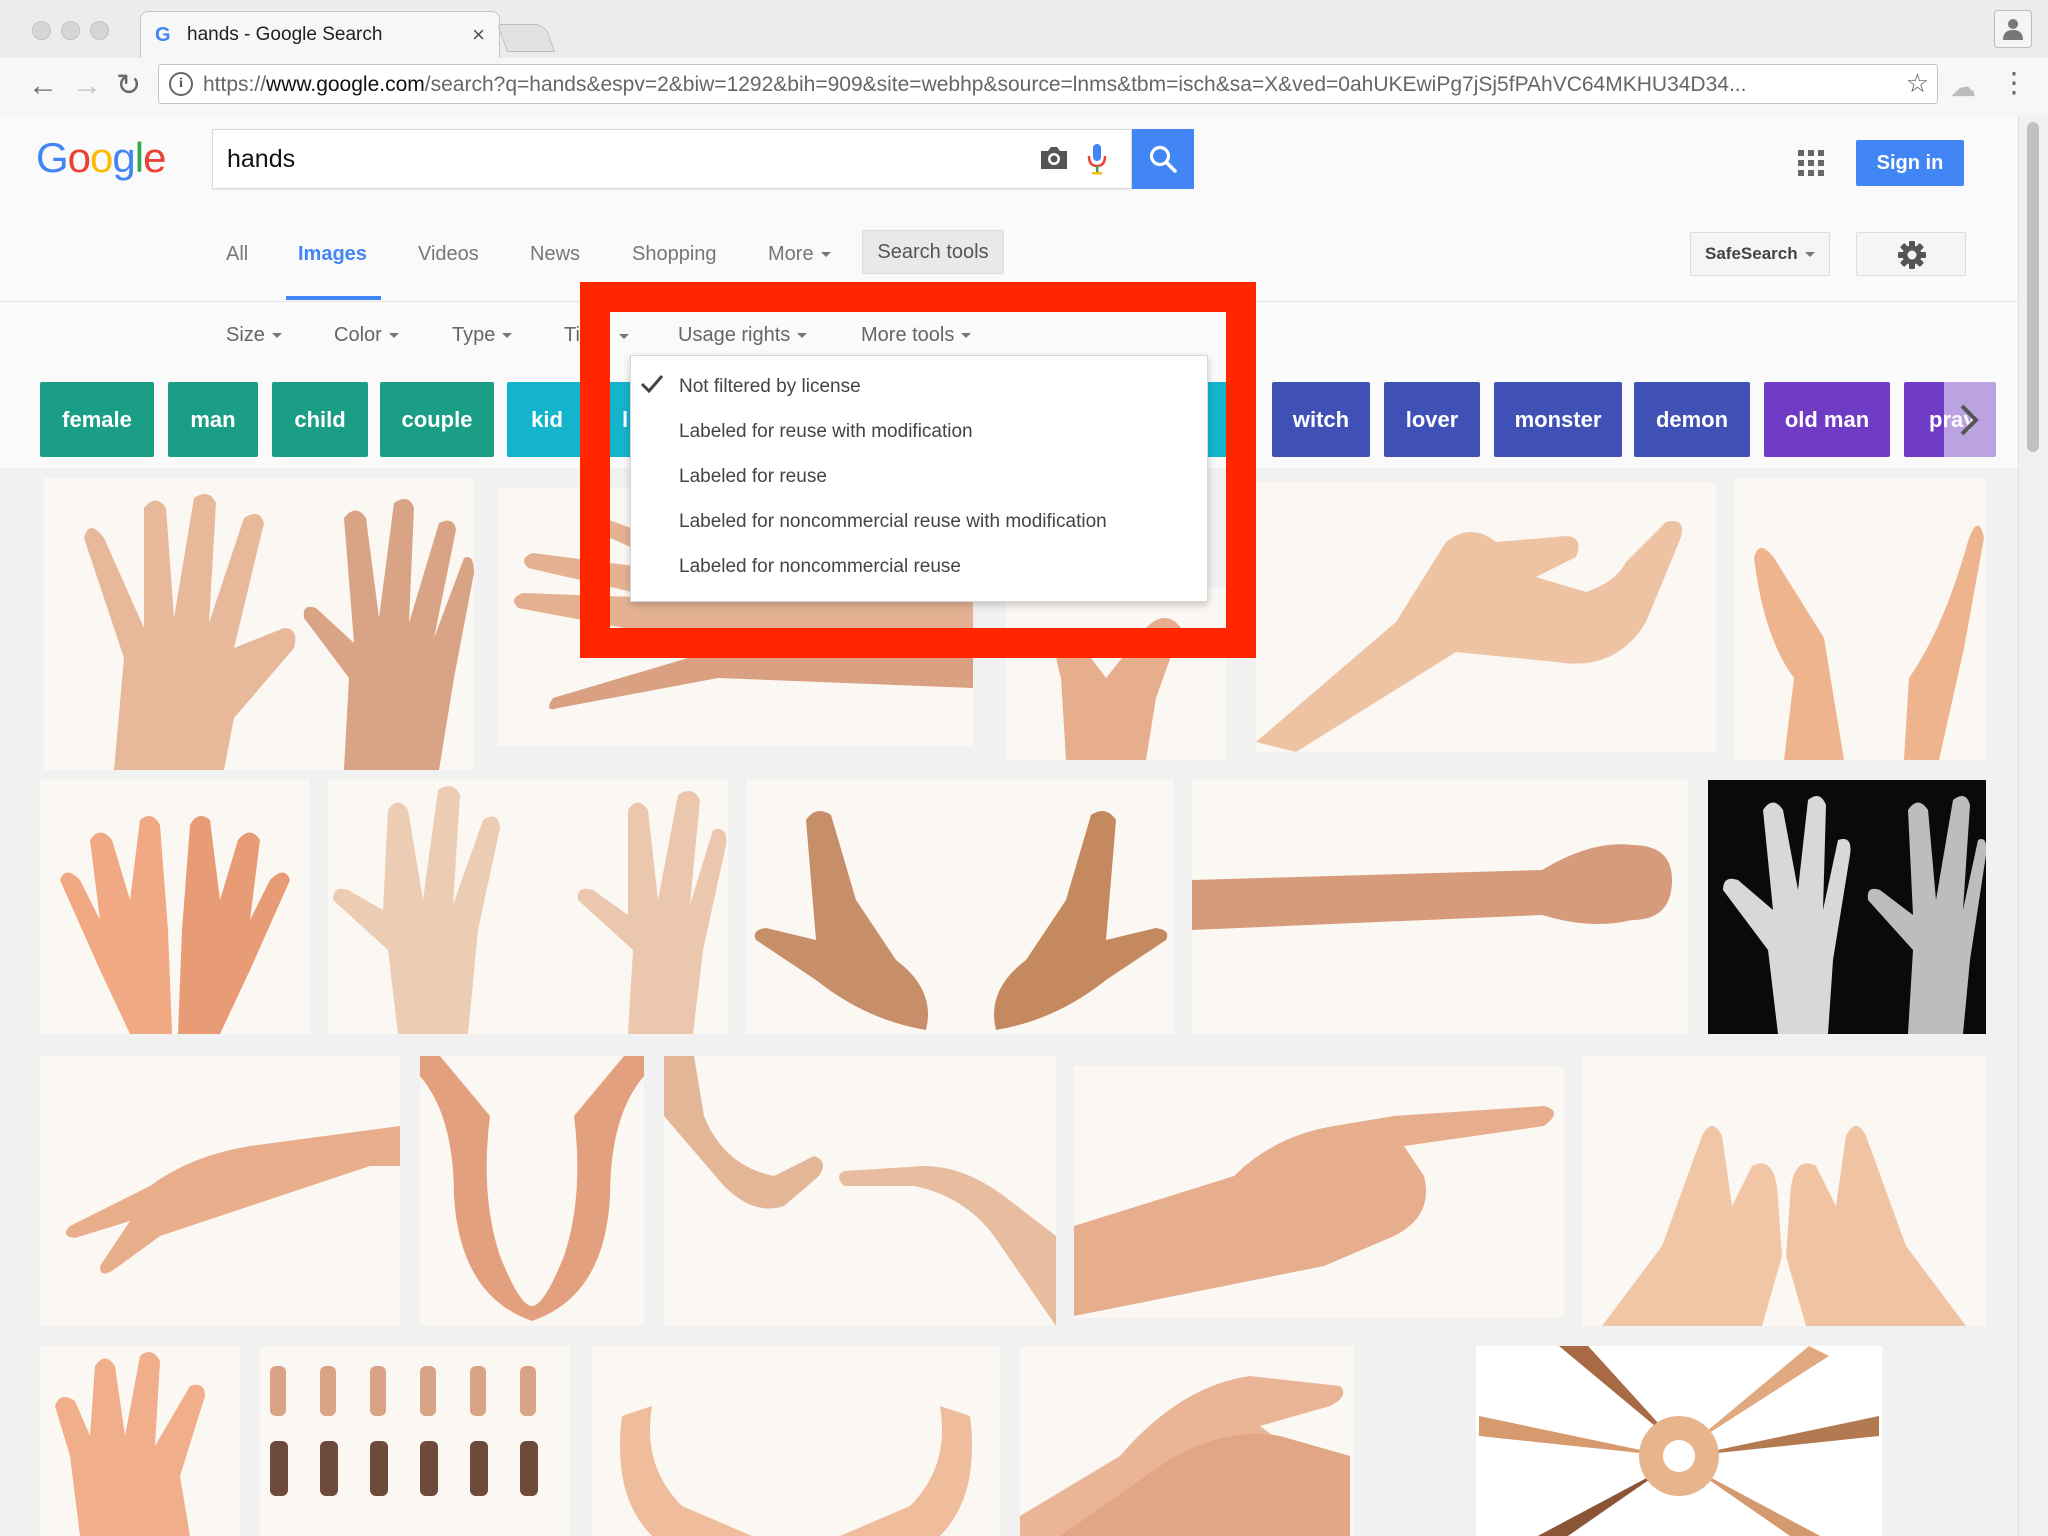 This screenshot has width=2048, height=1536. What do you see at coordinates (1910, 163) in the screenshot?
I see `sign-in-button: Sign in` at bounding box center [1910, 163].